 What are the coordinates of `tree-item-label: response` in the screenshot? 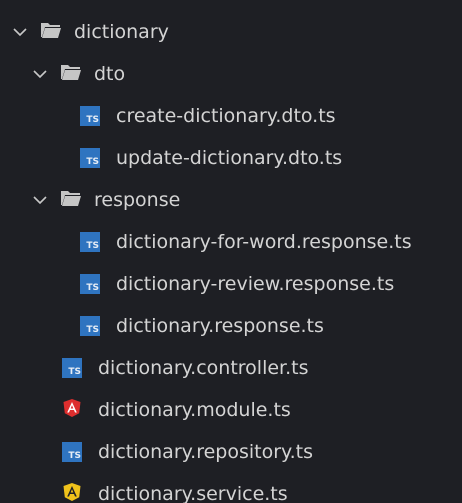 It's located at (137, 200).